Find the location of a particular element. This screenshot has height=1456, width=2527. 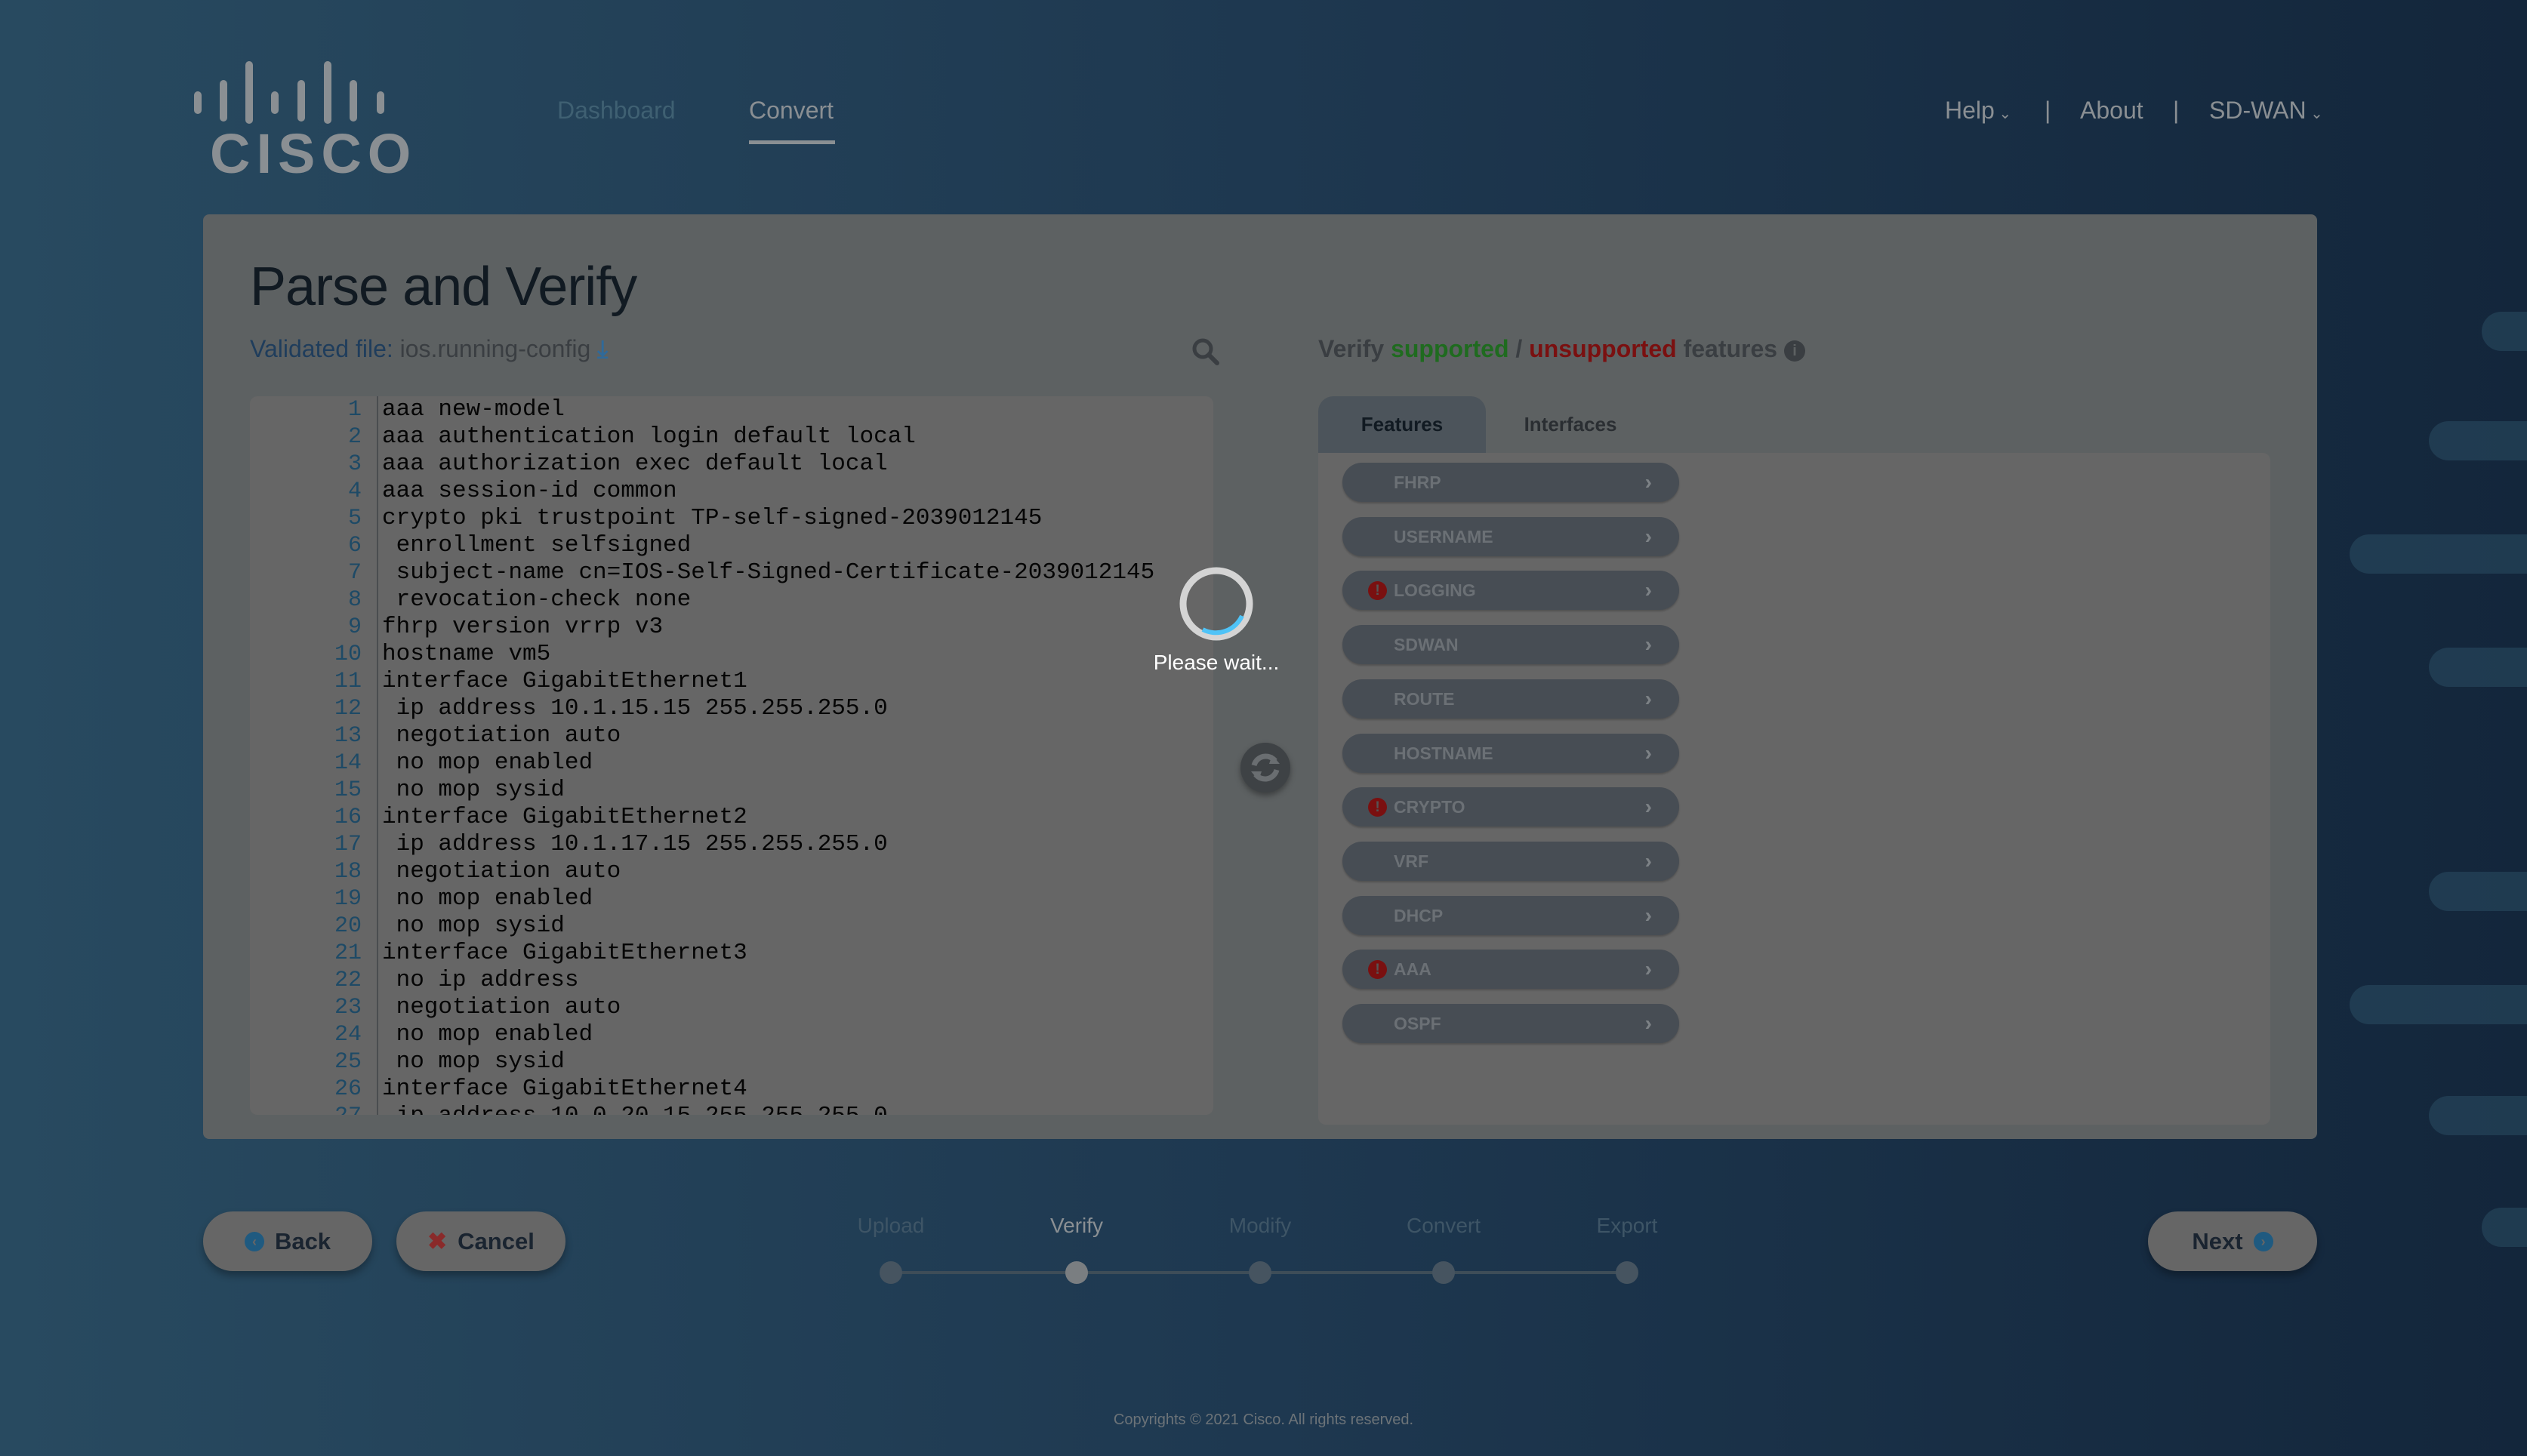

chevron-down-icon: ⌄ is located at coordinates (2314, 114).